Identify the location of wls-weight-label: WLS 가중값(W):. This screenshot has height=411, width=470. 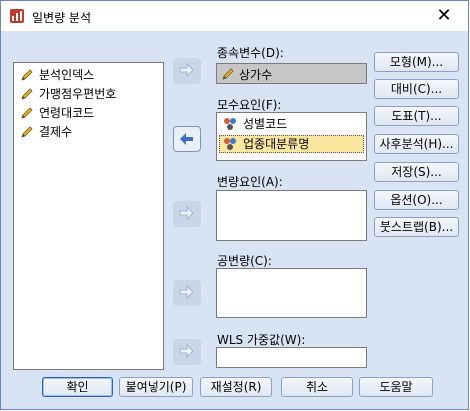
(261, 340).